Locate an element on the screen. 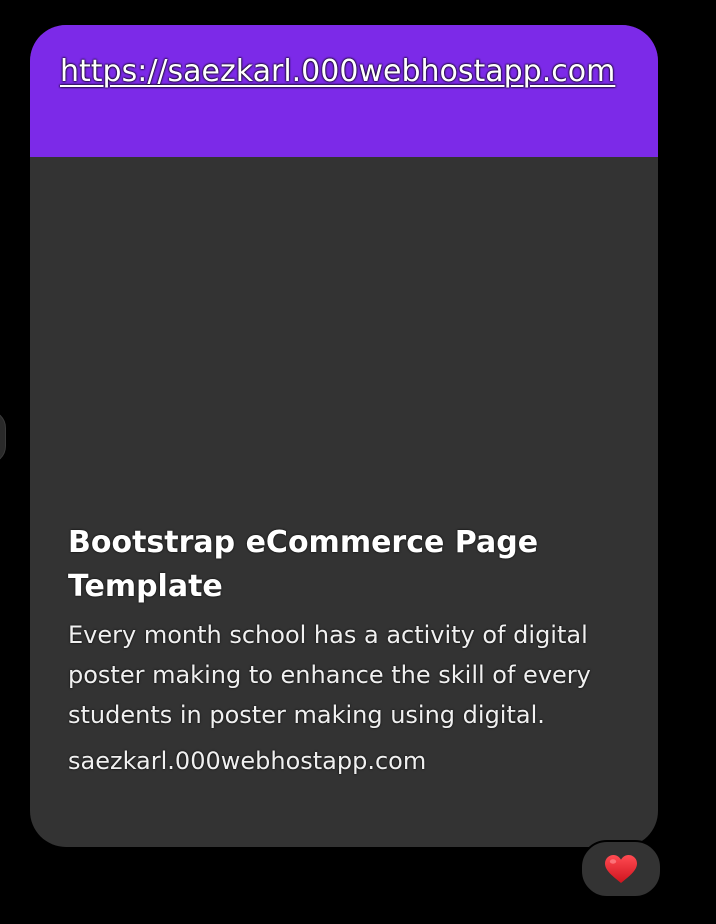  reaction-badge is located at coordinates (621, 869).